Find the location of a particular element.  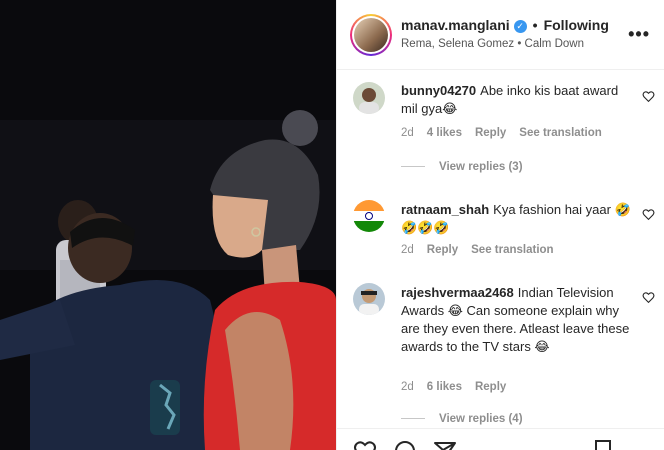

bookmark-icon is located at coordinates (603, 444).